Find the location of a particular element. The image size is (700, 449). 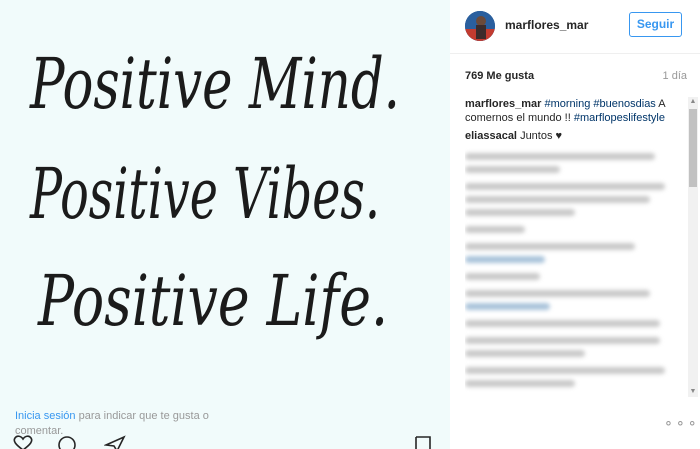

more-options-icon: ⚬⚬⚬ is located at coordinates (681, 424).